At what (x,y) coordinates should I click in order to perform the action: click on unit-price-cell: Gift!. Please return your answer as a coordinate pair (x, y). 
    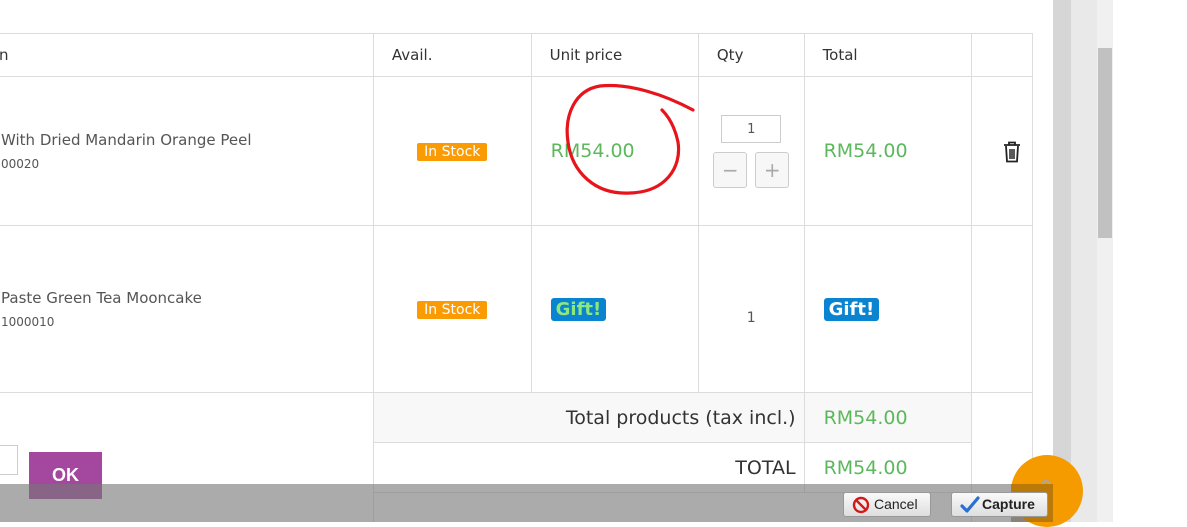
    Looking at the image, I should click on (614, 309).